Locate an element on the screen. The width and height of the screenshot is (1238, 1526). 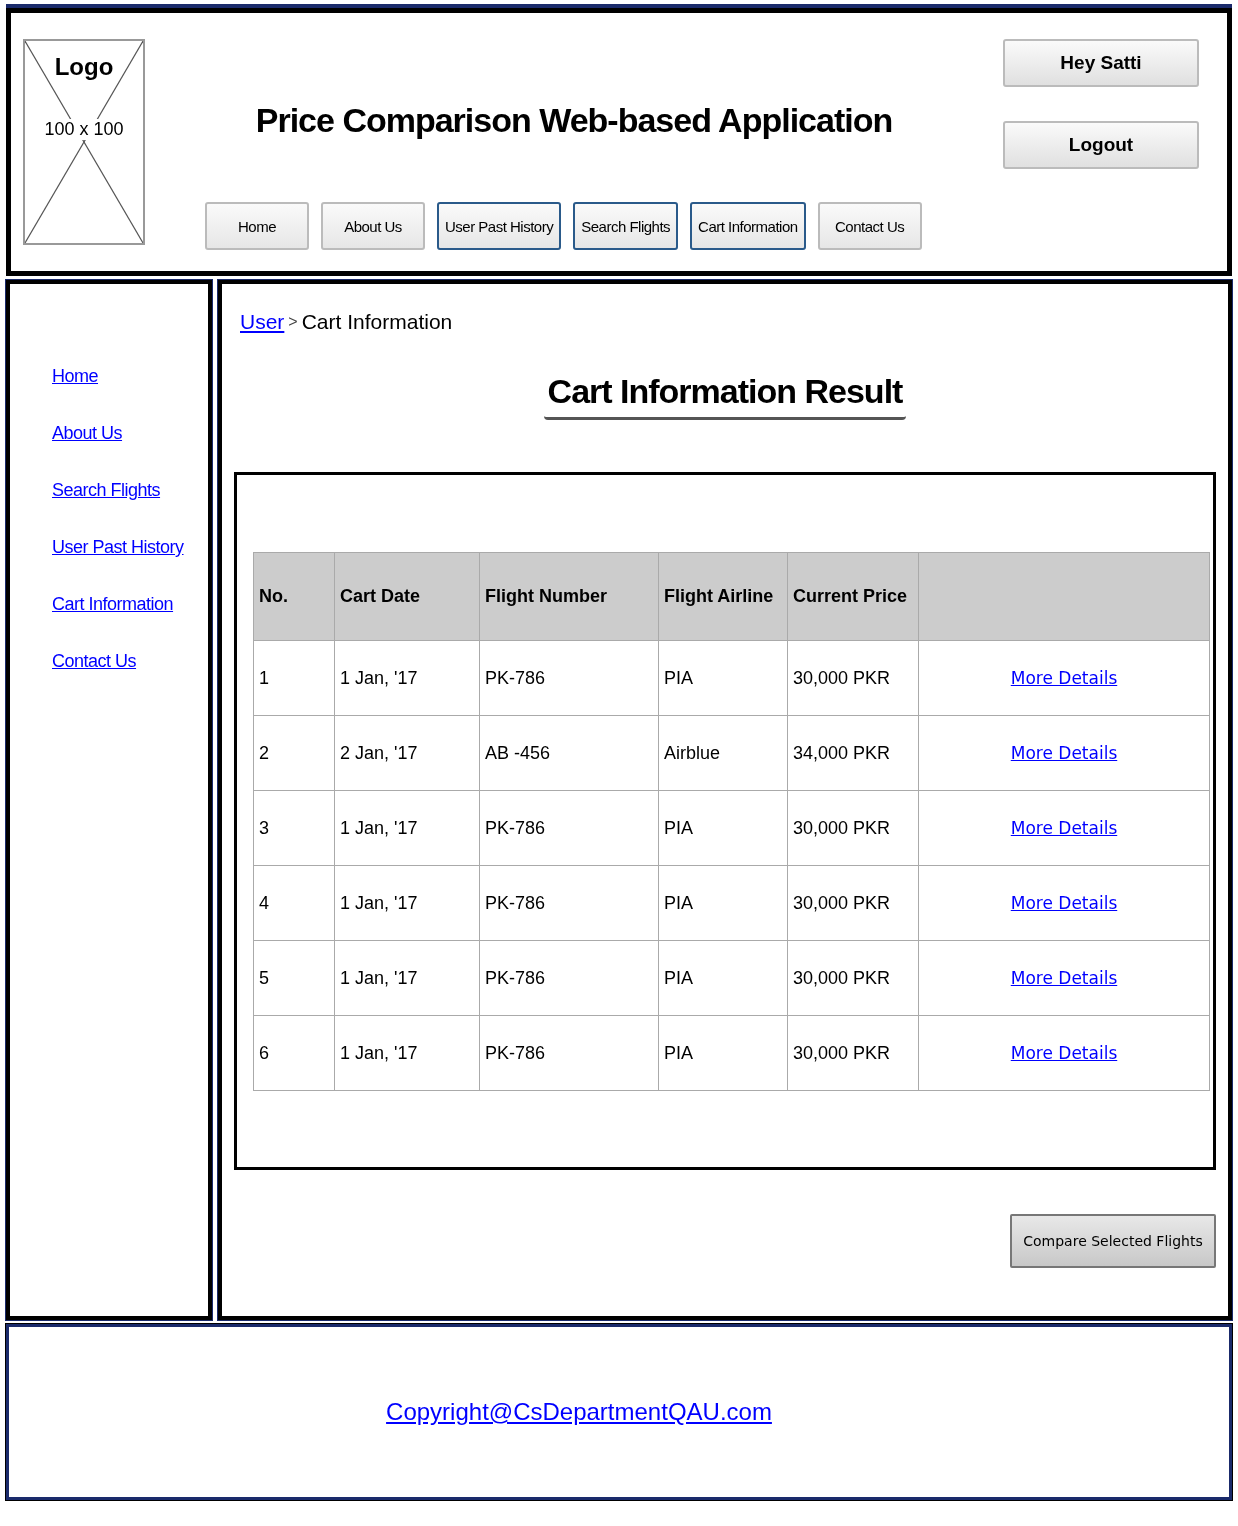
nav-button: About Us is located at coordinates (373, 226).